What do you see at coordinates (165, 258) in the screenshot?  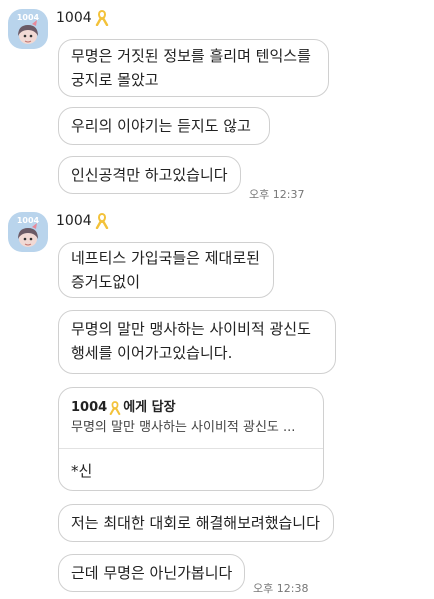 I see `message-line: 네프티스 가입국들은 제대로된` at bounding box center [165, 258].